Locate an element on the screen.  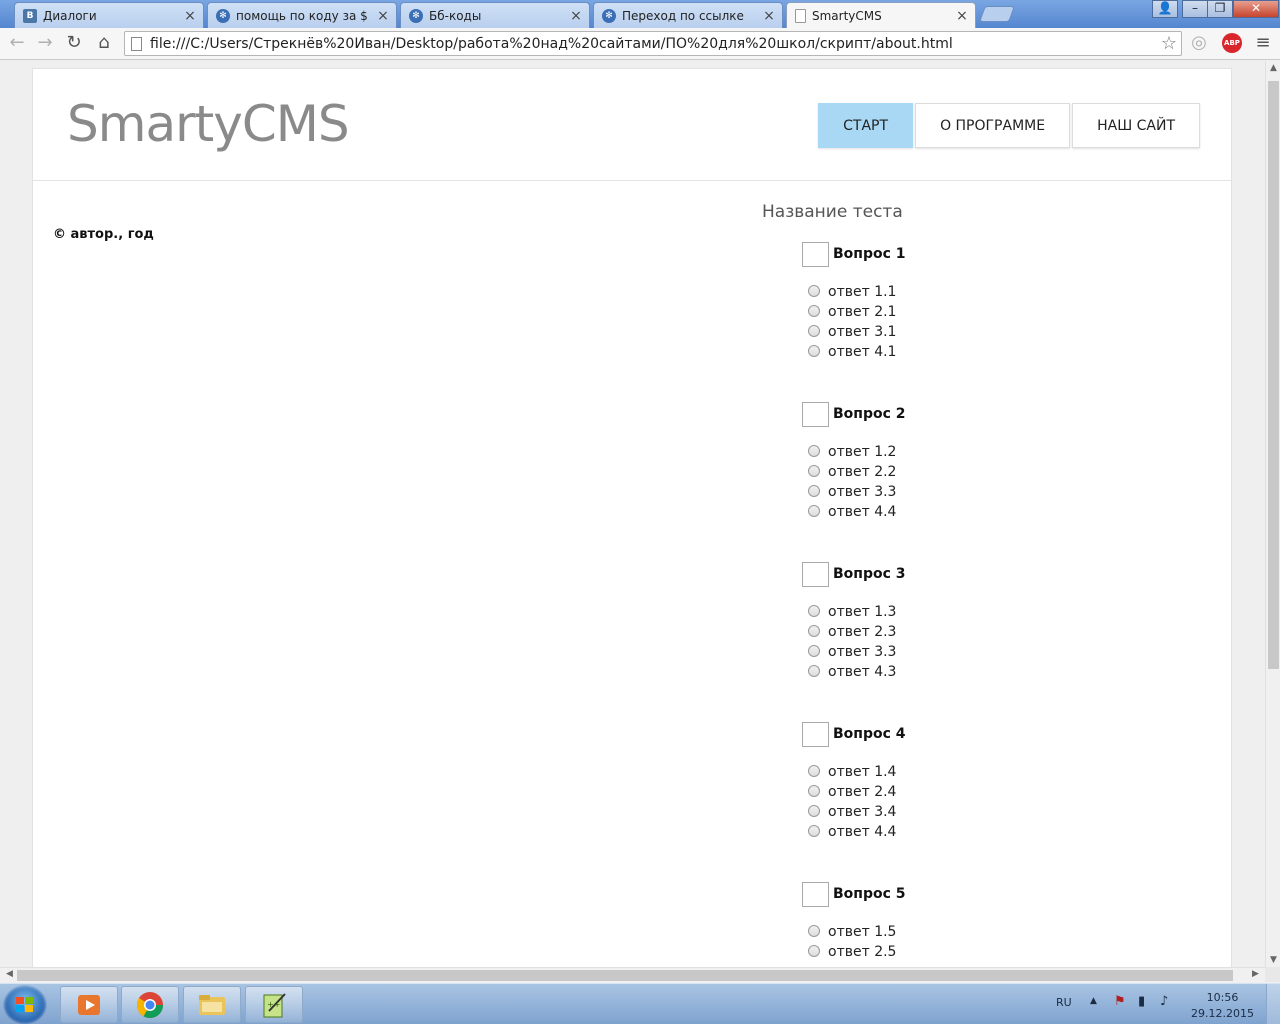
answer-option: ответ 4.3 is located at coordinates (857, 672).